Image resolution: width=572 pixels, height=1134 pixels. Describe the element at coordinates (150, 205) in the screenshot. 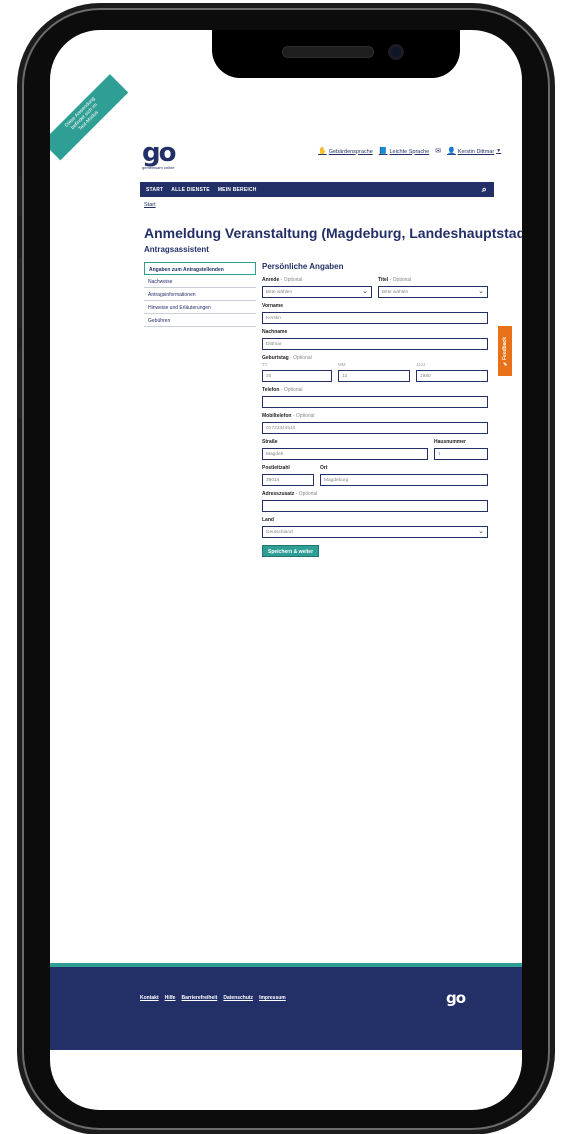

I see `breadcrumb: Start` at that location.